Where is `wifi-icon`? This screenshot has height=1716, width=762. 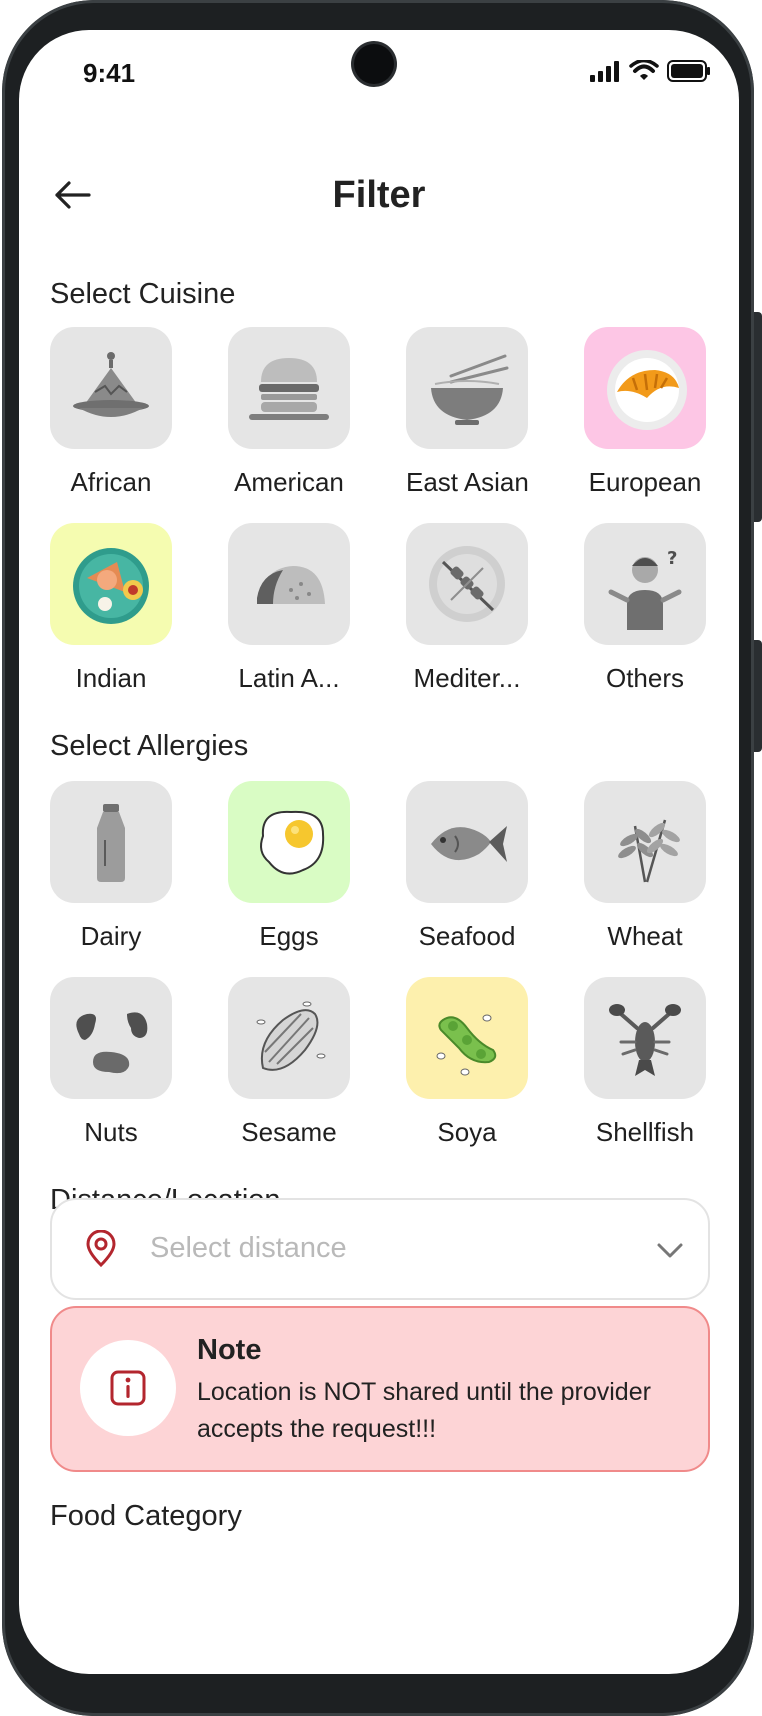 wifi-icon is located at coordinates (644, 70).